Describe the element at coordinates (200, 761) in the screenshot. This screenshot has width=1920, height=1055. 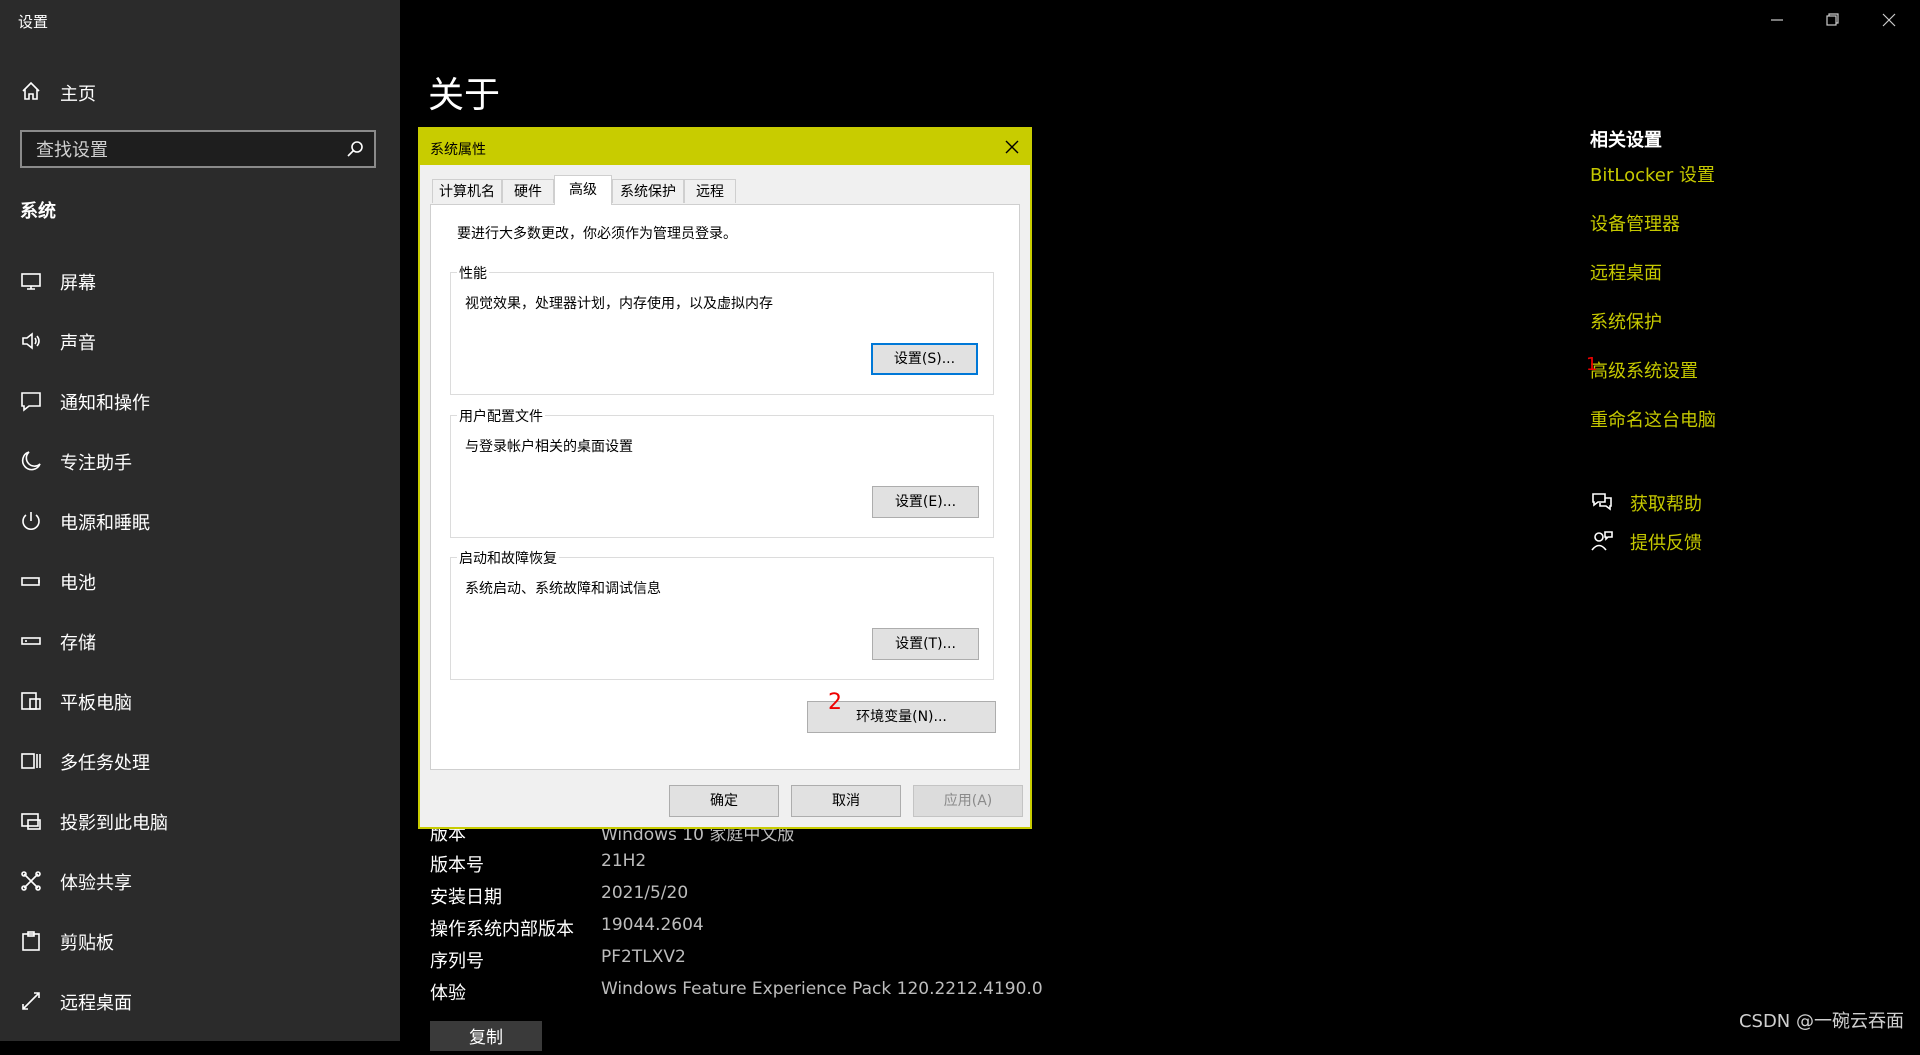
I see `sidebar-item-multitasking: 多任务处理` at that location.